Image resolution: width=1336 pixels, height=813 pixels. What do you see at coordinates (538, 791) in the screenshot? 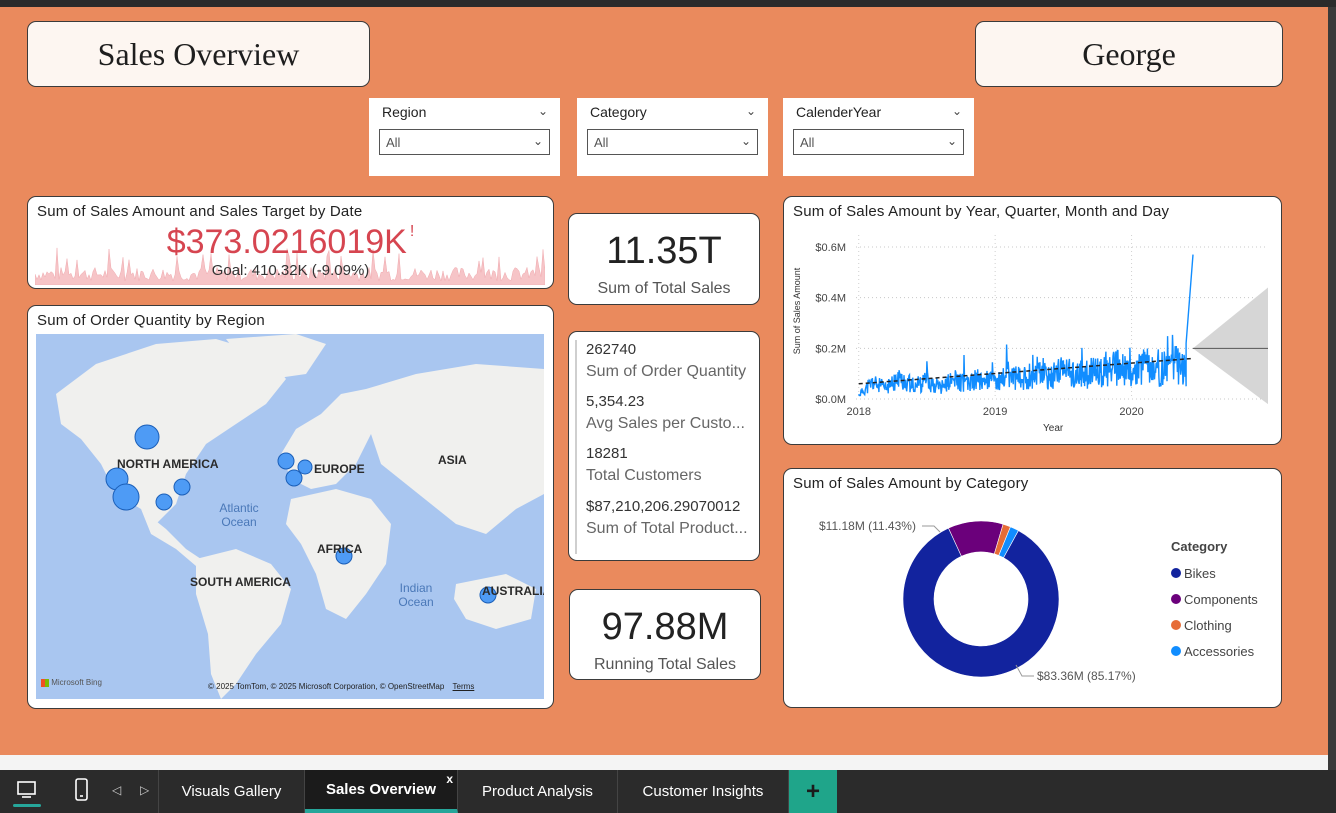
I see `tab-product-analysis: Product Analysis` at bounding box center [538, 791].